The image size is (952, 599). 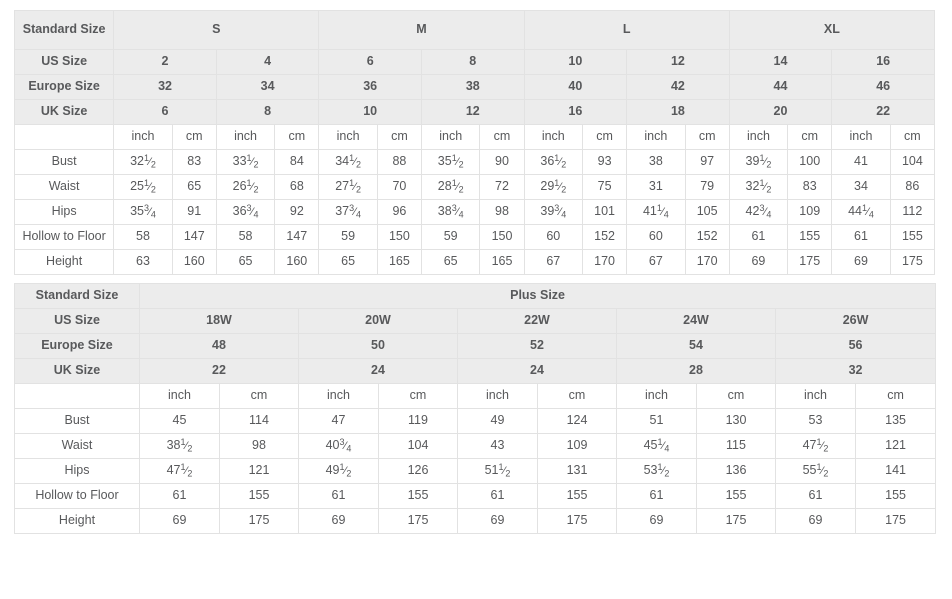 What do you see at coordinates (780, 87) in the screenshot?
I see `europe-size-value: 44` at bounding box center [780, 87].